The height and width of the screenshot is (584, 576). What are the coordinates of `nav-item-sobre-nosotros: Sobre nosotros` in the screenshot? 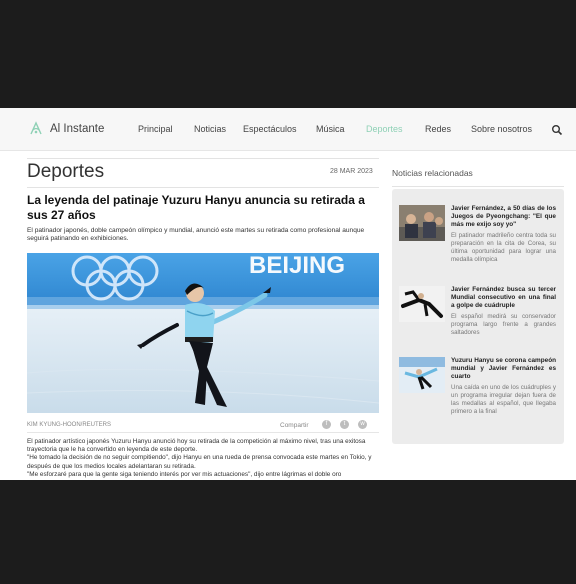 It's located at (501, 129).